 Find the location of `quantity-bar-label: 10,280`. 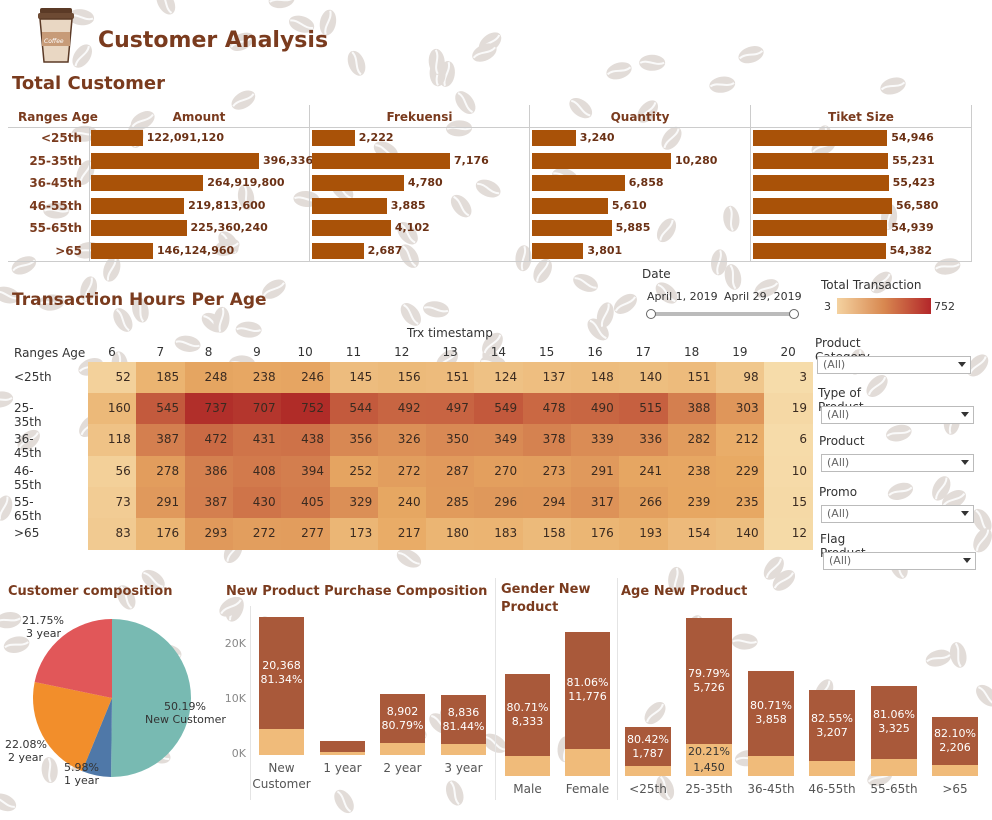

quantity-bar-label: 10,280 is located at coordinates (696, 160).